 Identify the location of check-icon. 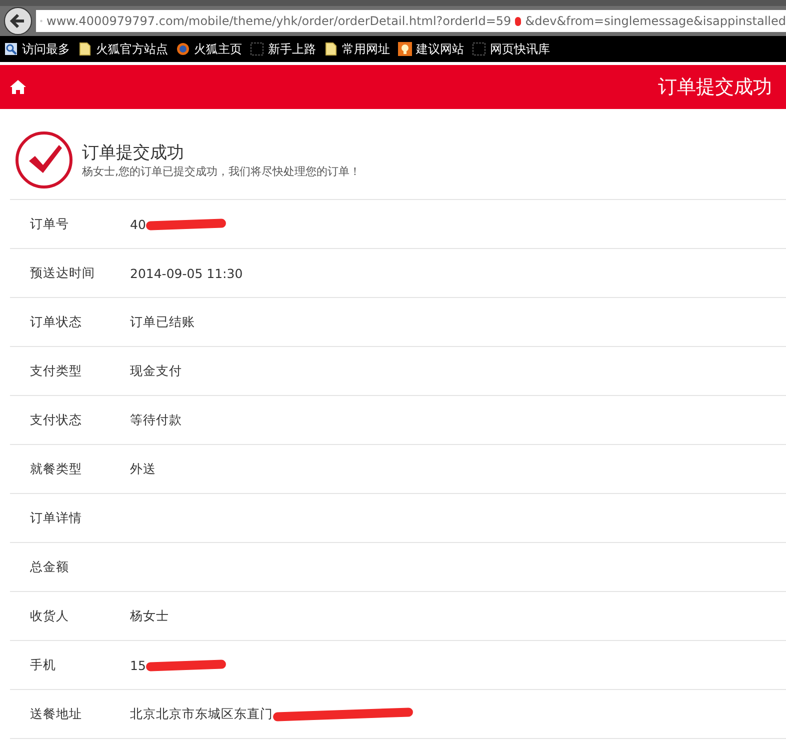
(44, 160).